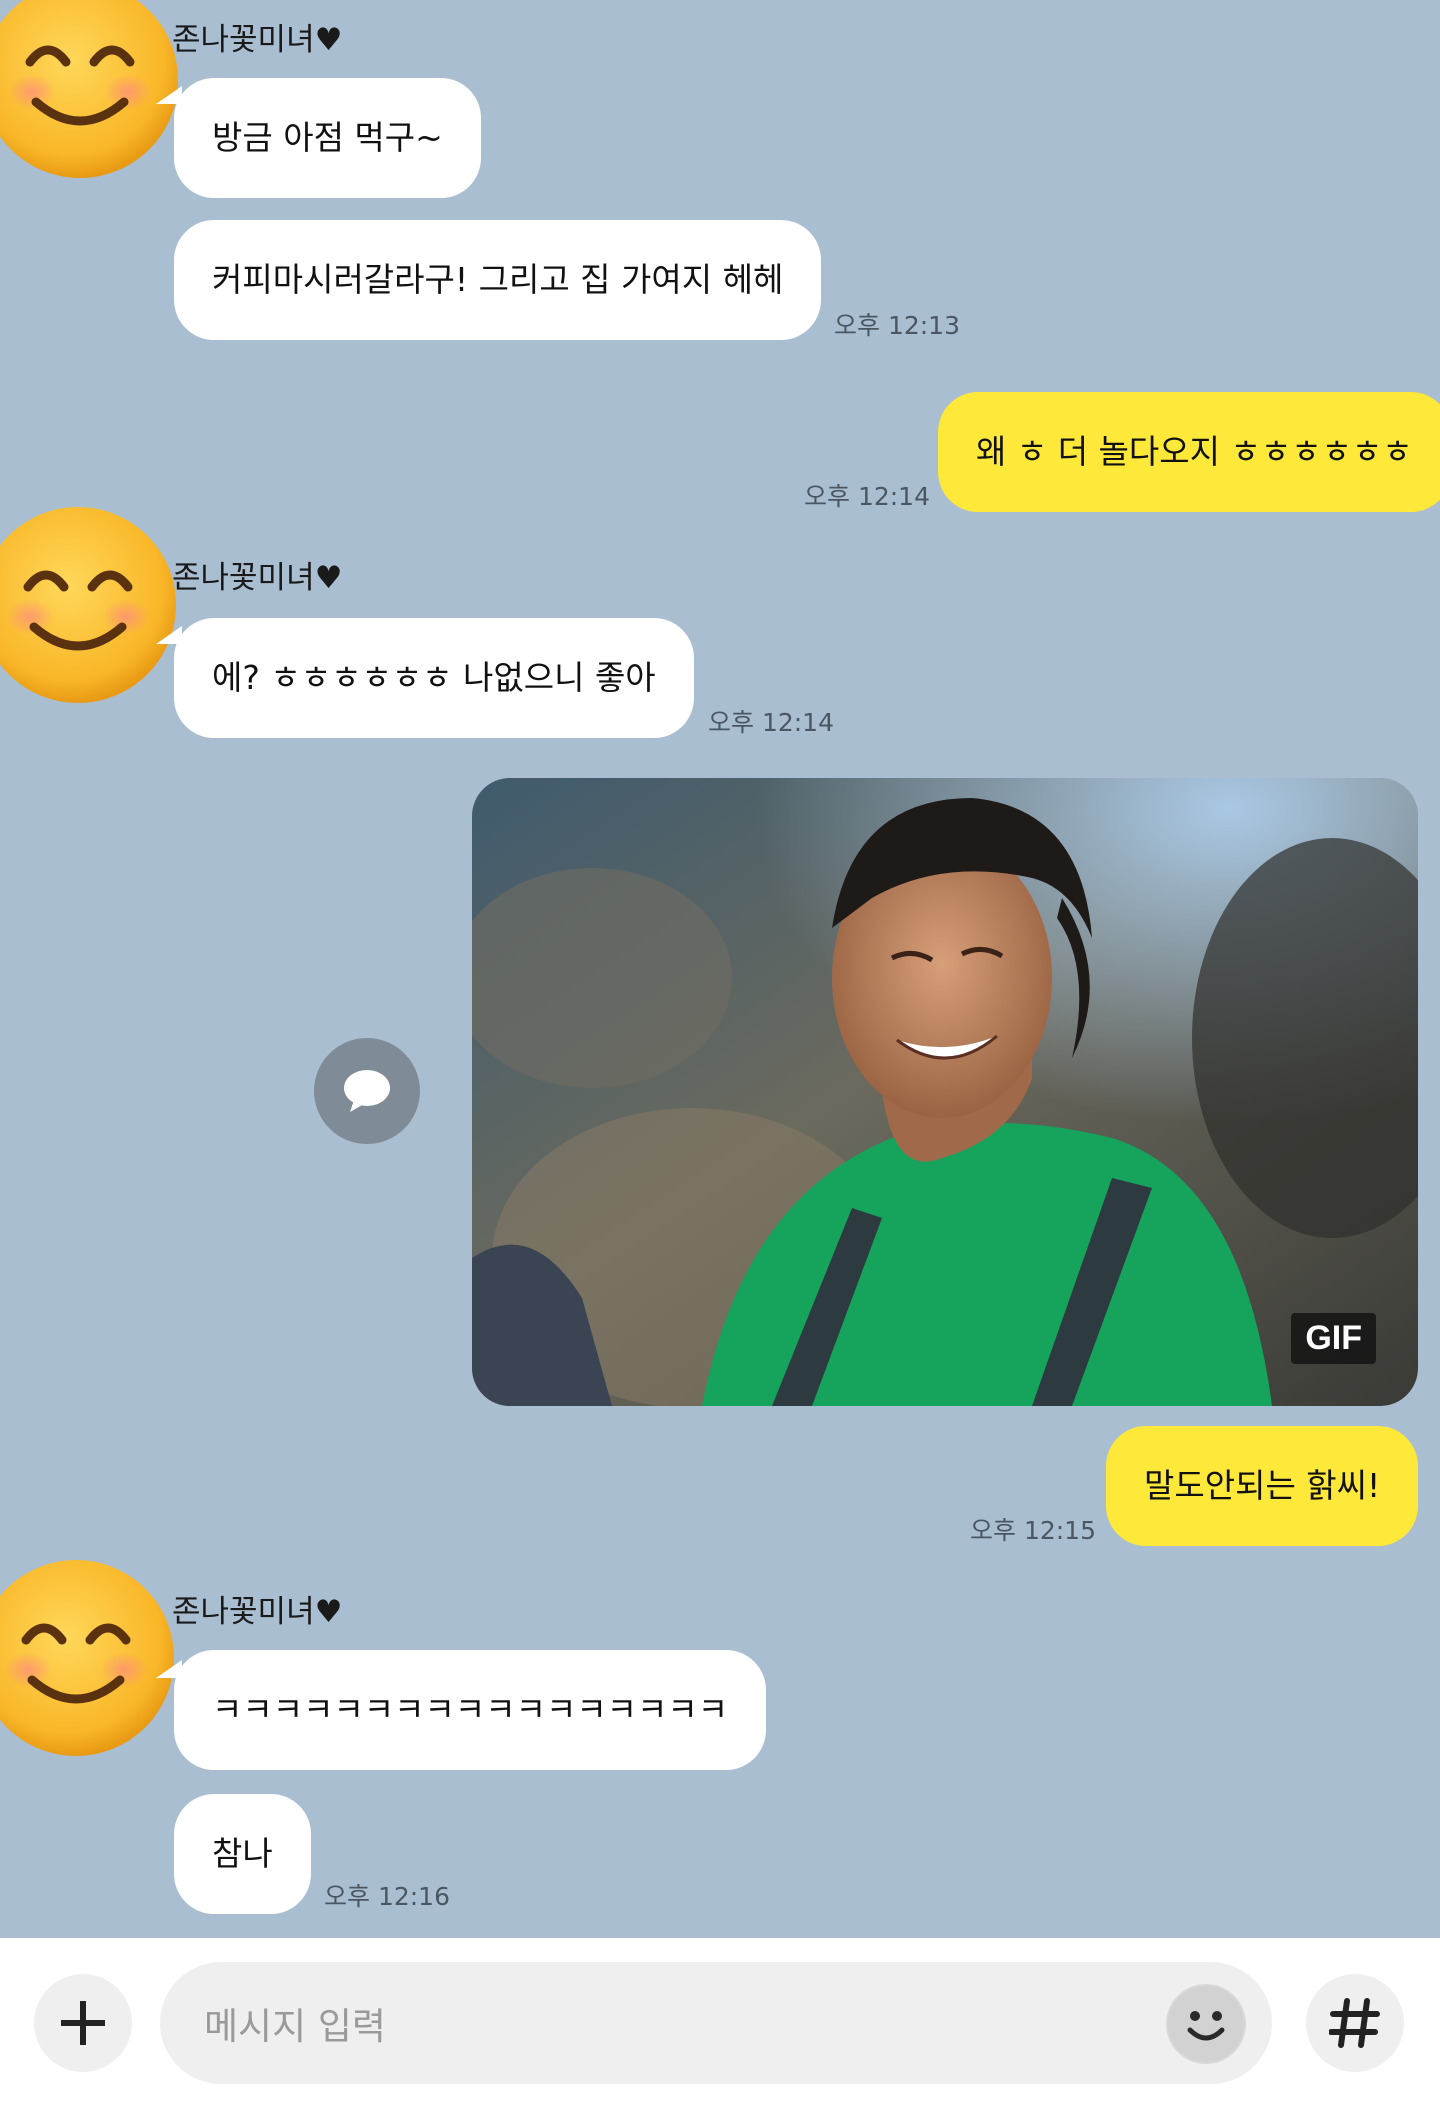 Image resolution: width=1440 pixels, height=2108 pixels. I want to click on gif-badge: GIF, so click(1333, 1338).